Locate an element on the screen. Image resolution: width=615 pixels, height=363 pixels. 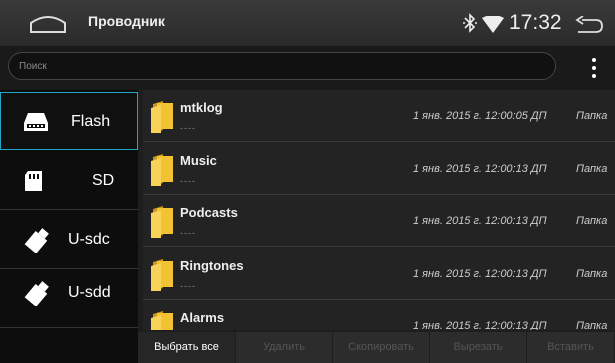
more-options-icon is located at coordinates (594, 68).